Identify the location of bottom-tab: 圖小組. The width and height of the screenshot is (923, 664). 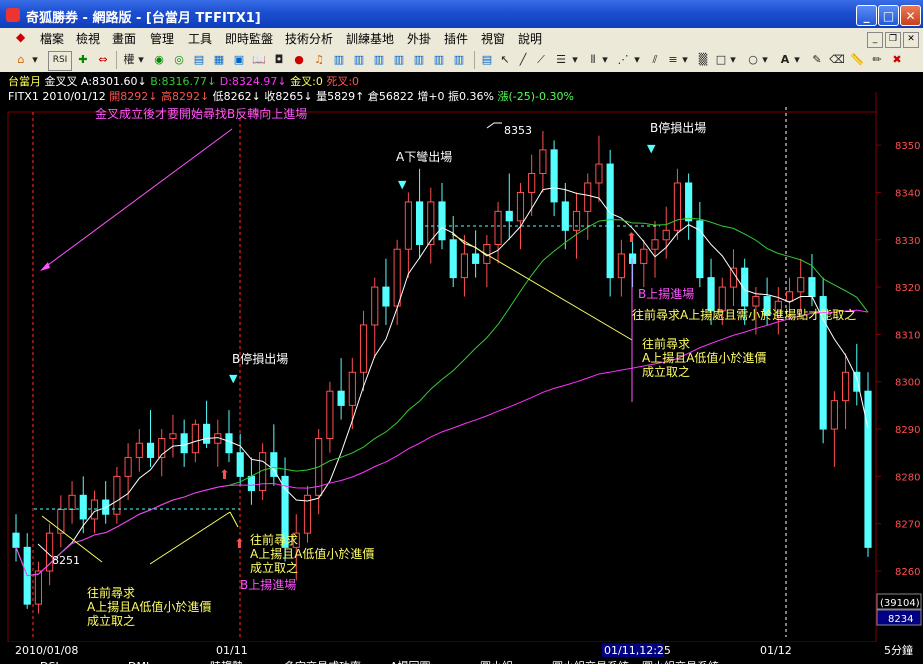
(496, 662).